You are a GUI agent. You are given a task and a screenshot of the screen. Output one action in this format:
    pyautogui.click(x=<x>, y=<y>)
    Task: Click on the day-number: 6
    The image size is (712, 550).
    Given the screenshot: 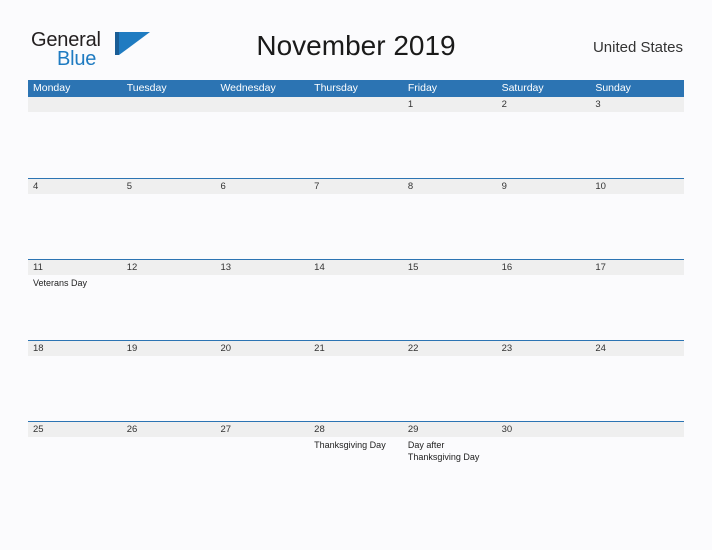 What is the action you would take?
    pyautogui.click(x=223, y=186)
    